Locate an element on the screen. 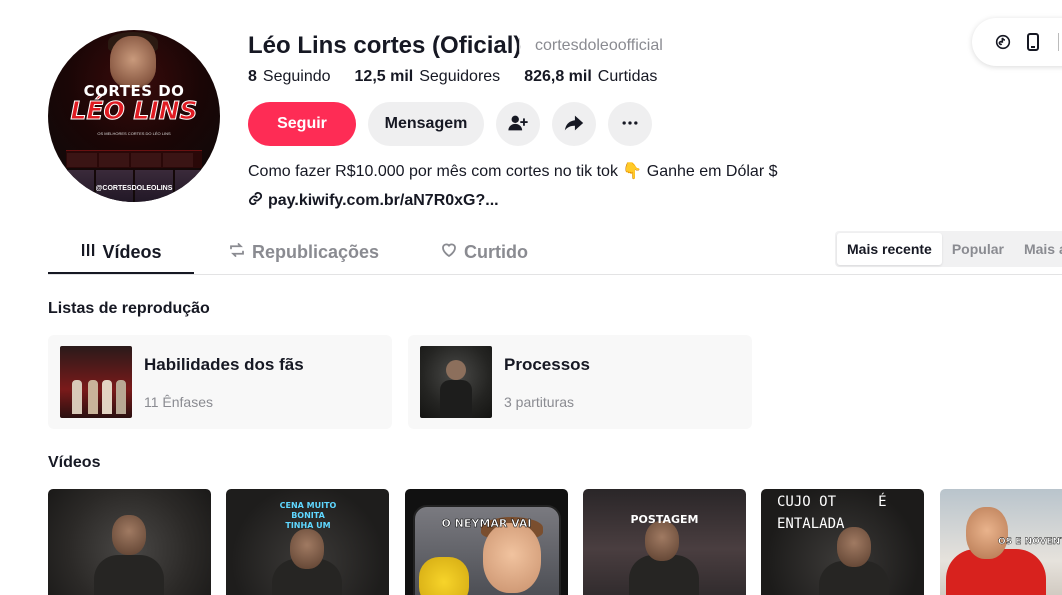  add-user-icon is located at coordinates (518, 124).